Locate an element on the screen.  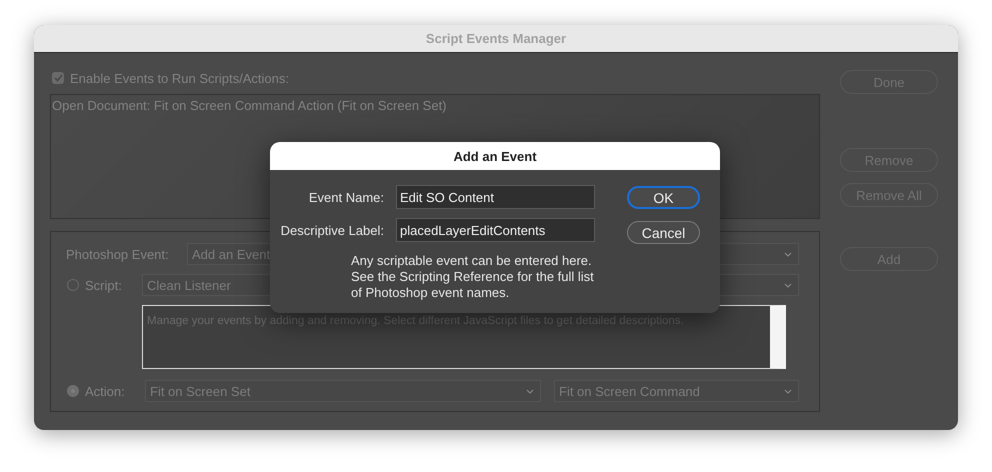
field-label: Photoshop Event: is located at coordinates (118, 254).